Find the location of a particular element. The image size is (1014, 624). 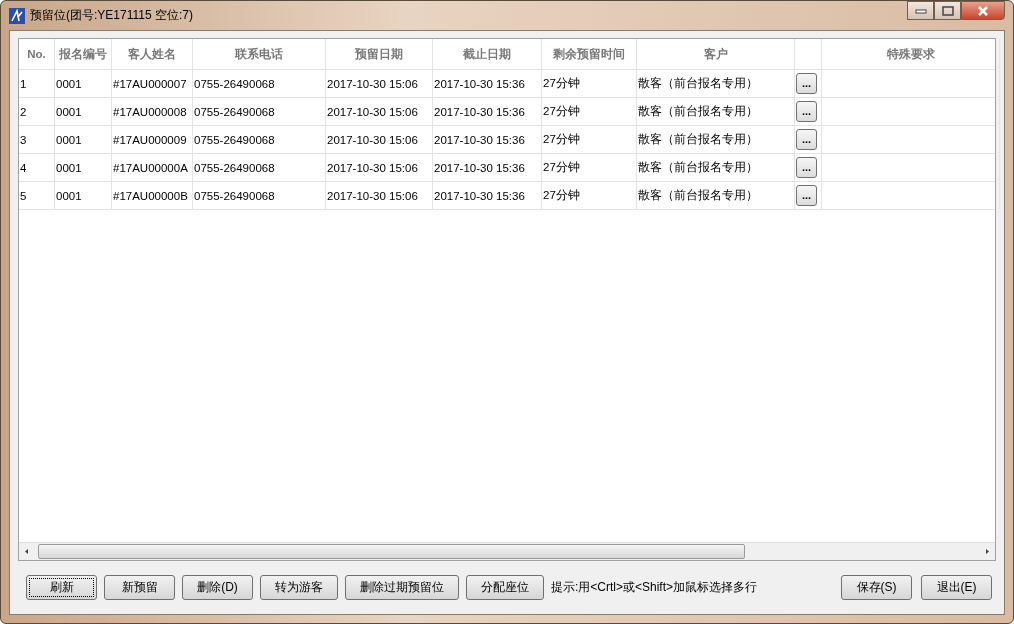

column-header: 特殊要求 is located at coordinates (911, 54).